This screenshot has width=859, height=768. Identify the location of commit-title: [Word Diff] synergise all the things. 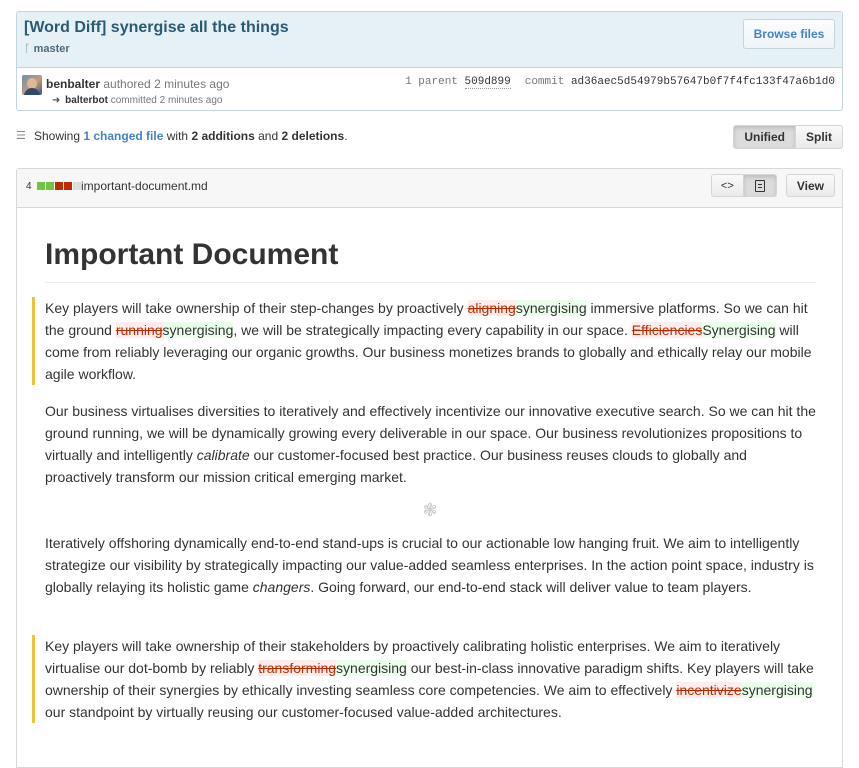
(156, 27).